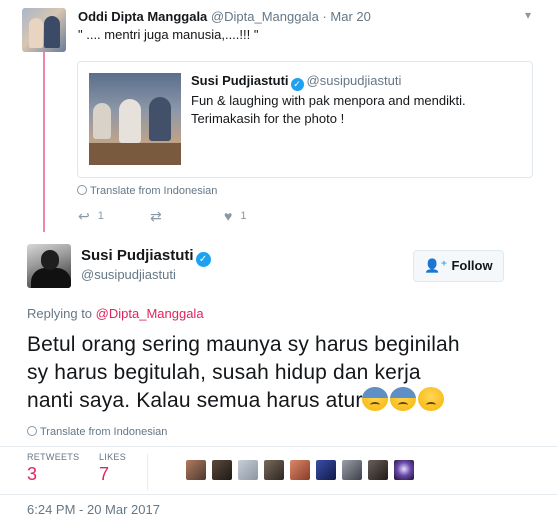 This screenshot has height=527, width=557. Describe the element at coordinates (32, 474) in the screenshot. I see `retweets-count: 3` at that location.